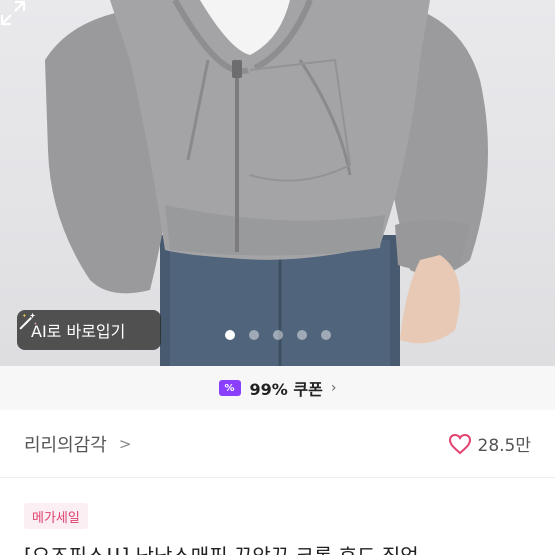 This screenshot has height=555, width=555. I want to click on seller-row: 리리의감각 > 28.5만, so click(277, 444).